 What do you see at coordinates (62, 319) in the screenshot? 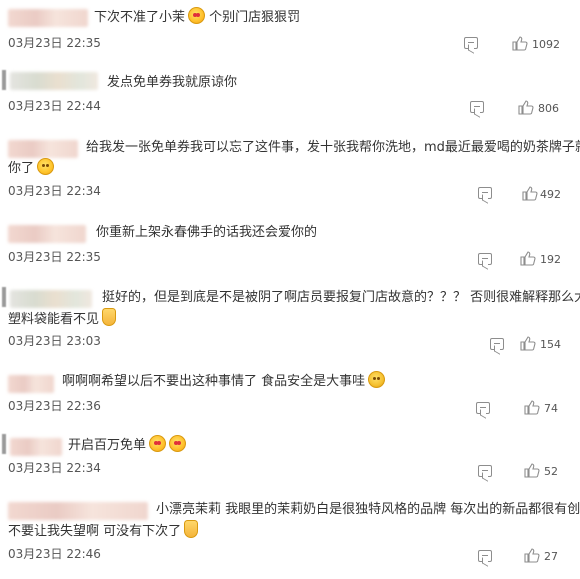
I see `comment-text-line2: 塑料袋能看不见` at bounding box center [62, 319].